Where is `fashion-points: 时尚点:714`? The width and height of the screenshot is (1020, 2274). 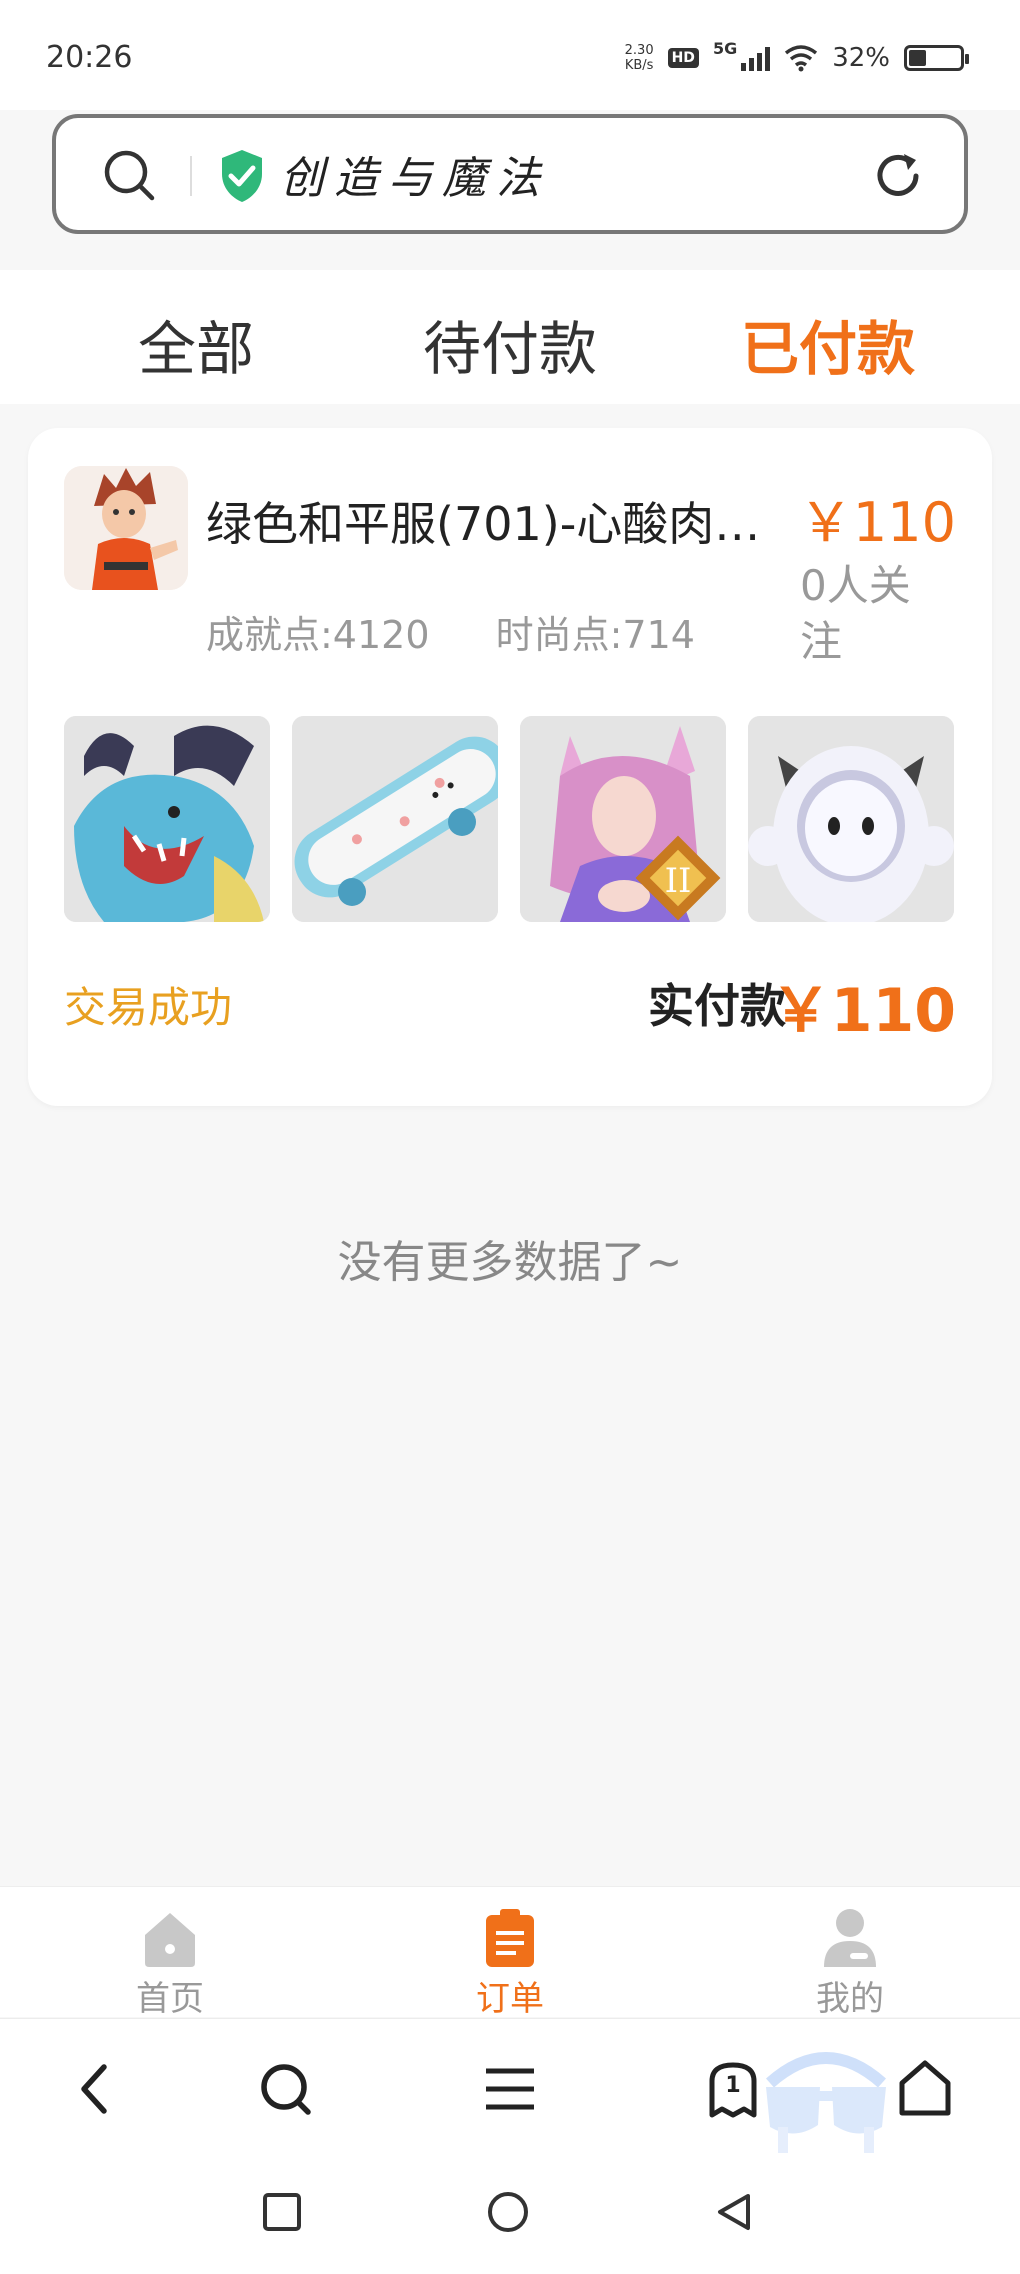 fashion-points: 时尚点:714 is located at coordinates (595, 635).